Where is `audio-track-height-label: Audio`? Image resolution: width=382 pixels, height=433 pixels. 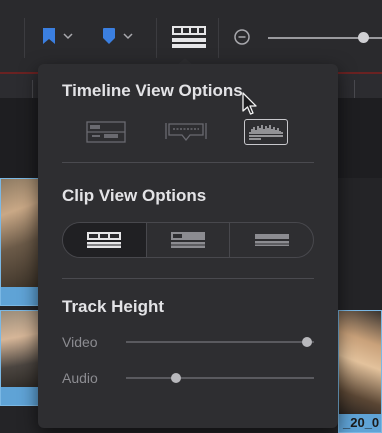
audio-track-height-label: Audio is located at coordinates (80, 378).